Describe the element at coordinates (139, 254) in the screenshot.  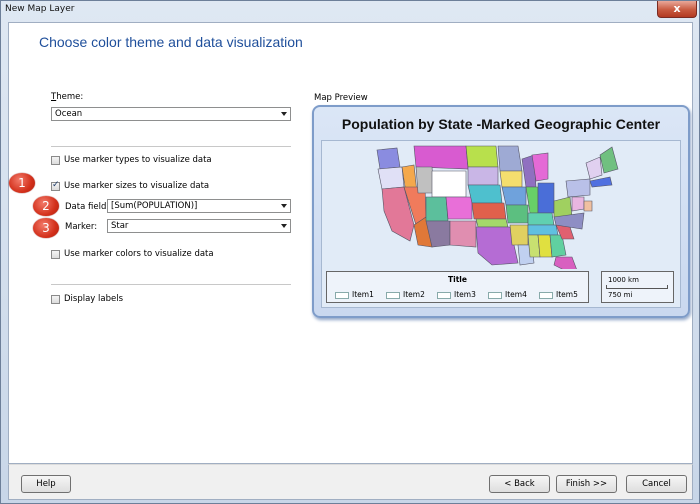
I see `marker-colors-label: Use marker colors to visualize data` at that location.